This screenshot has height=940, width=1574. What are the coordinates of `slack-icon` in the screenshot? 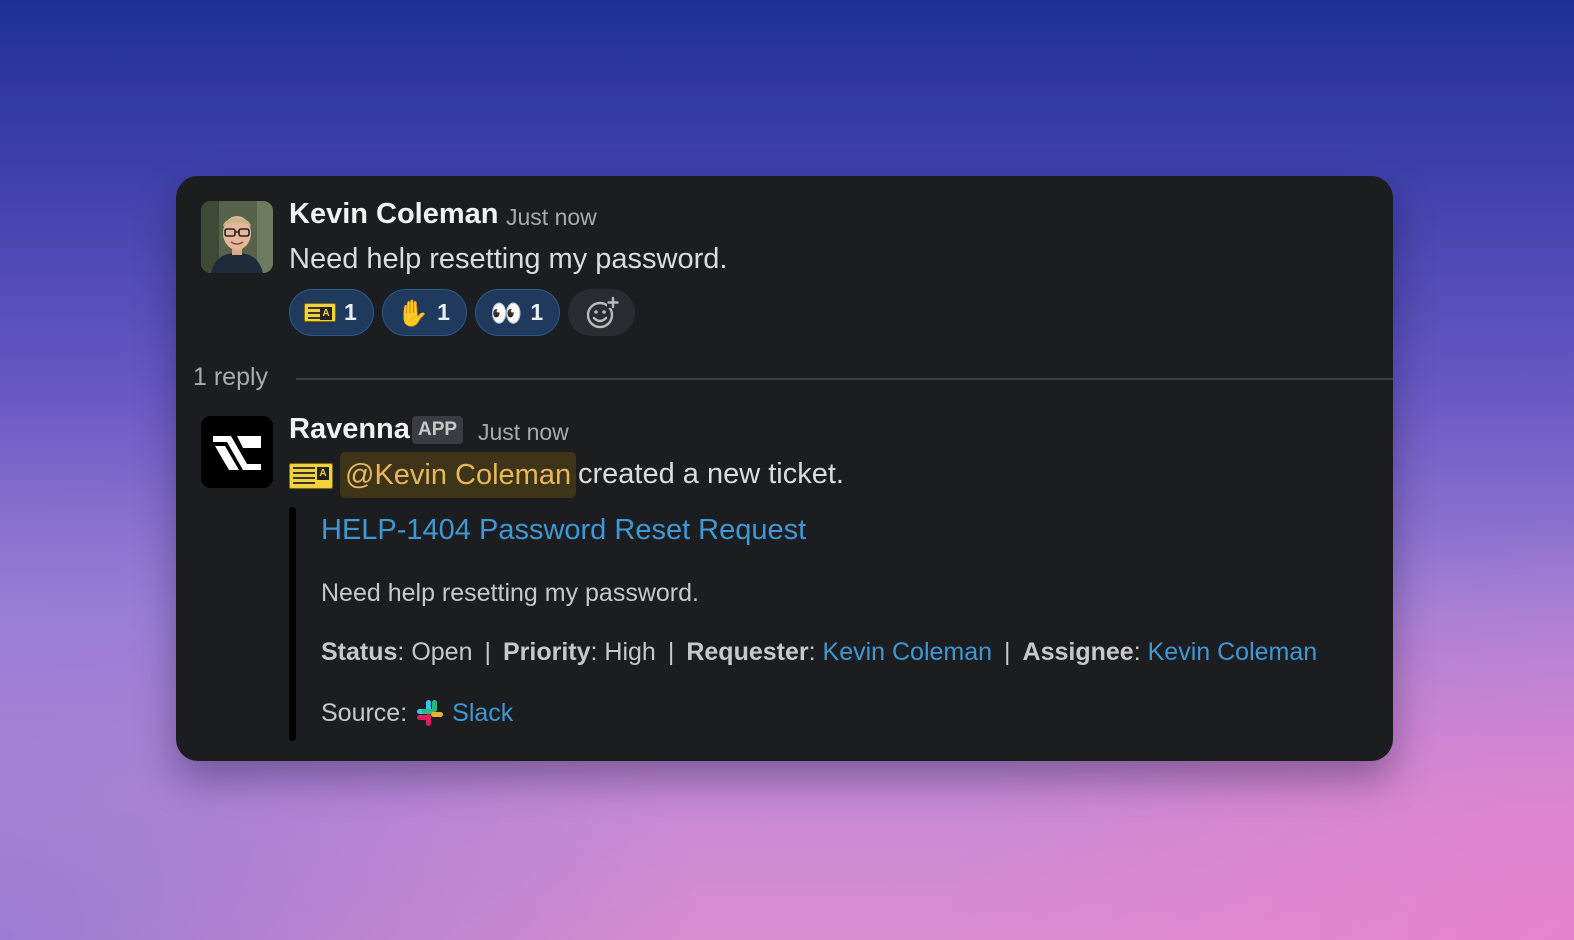 It's located at (430, 713).